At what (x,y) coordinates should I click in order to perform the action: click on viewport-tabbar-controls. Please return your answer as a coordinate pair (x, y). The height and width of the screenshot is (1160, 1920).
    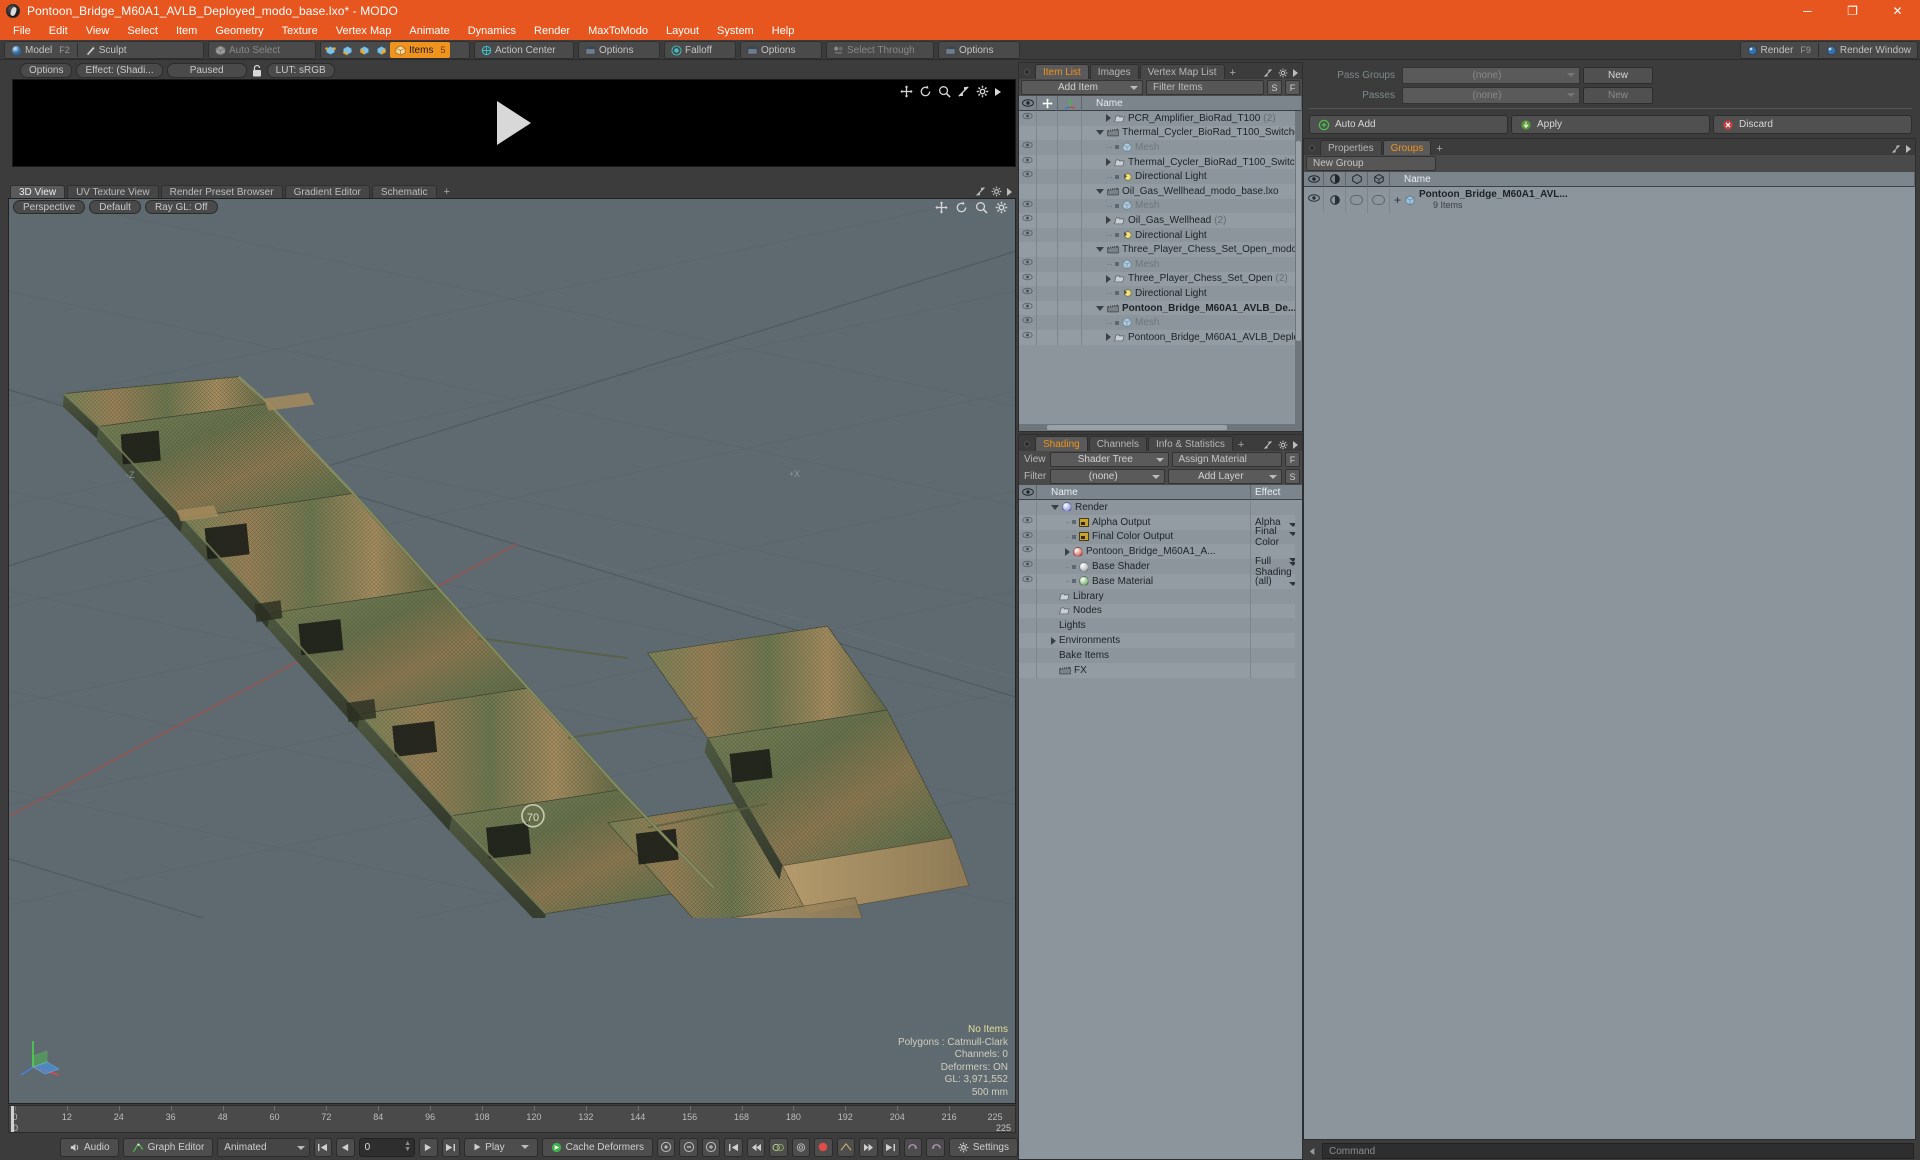
    Looking at the image, I should click on (993, 191).